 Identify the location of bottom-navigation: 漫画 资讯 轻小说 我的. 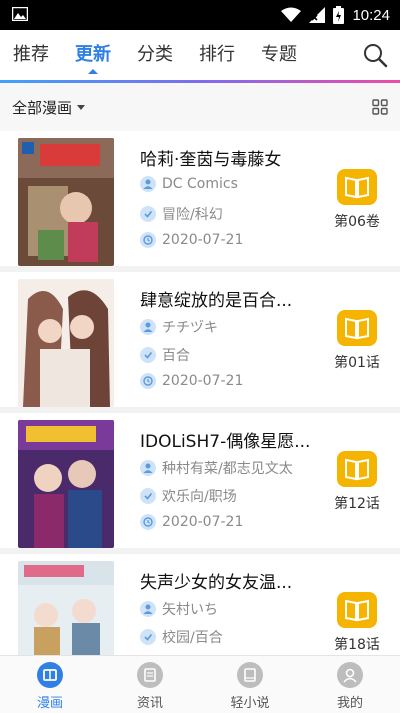
(200, 684).